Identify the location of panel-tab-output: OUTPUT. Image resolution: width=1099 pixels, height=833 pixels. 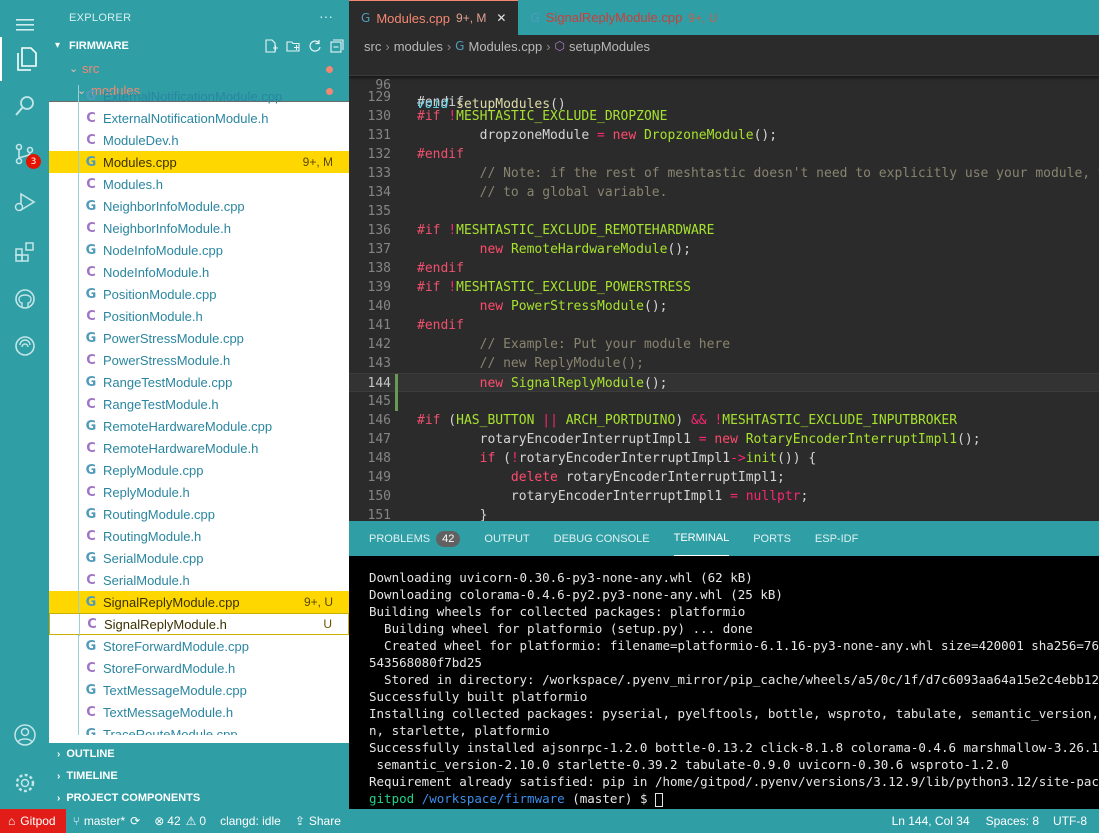
(506, 538).